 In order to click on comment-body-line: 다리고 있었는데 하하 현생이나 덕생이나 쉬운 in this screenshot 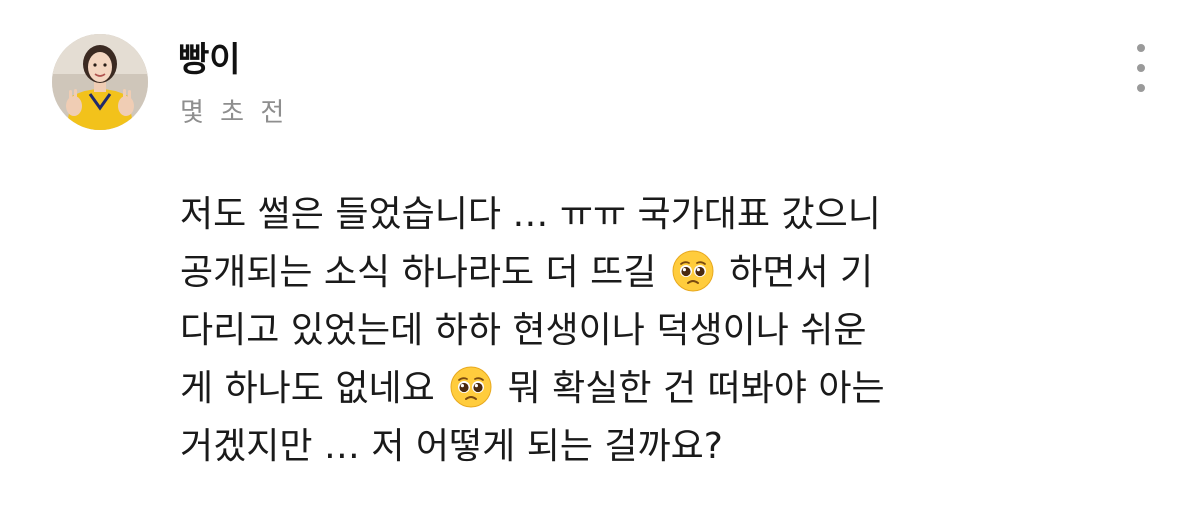, I will do `click(590, 331)`.